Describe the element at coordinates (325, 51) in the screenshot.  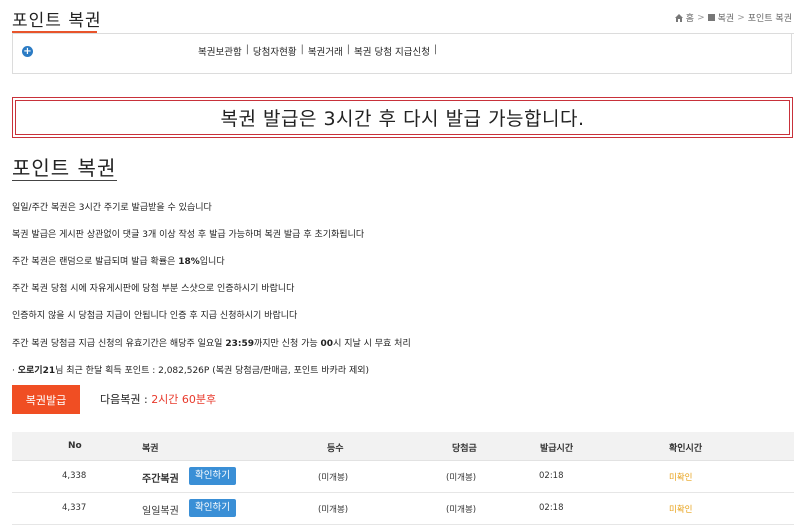
I see `nav-link-trade: 복권거래` at that location.